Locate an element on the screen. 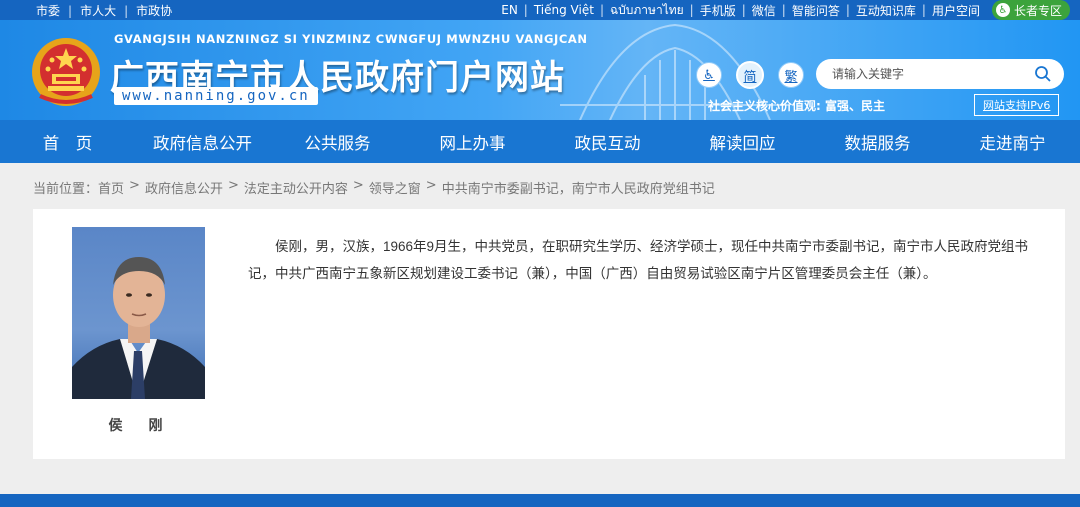 The width and height of the screenshot is (1080, 507). search-input is located at coordinates (932, 74).